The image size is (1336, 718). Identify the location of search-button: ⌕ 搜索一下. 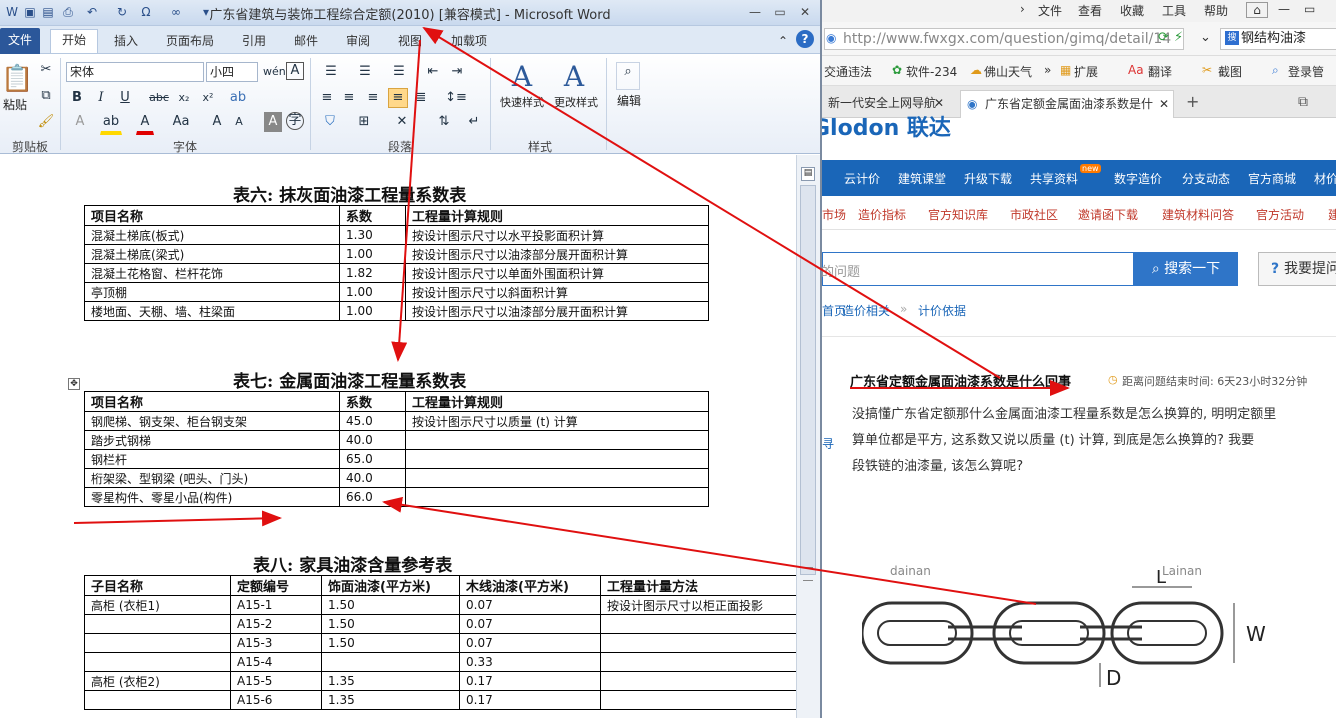
(1186, 269).